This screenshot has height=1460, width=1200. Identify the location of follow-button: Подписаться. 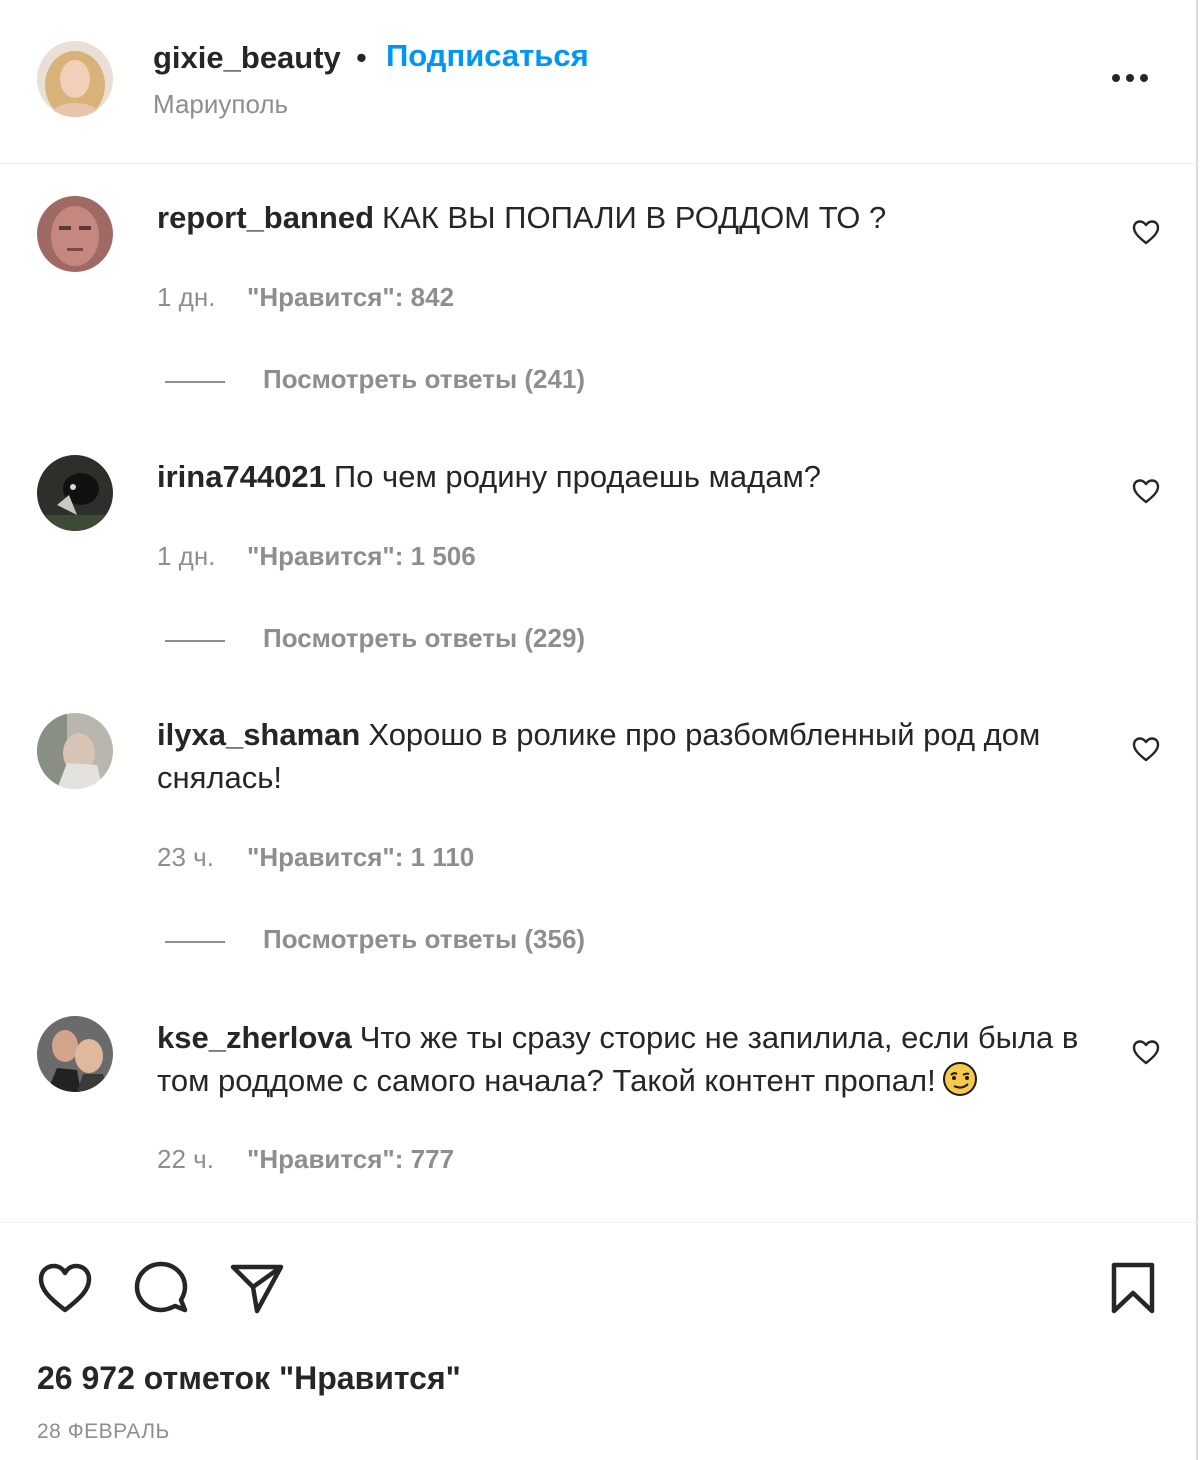
(487, 56).